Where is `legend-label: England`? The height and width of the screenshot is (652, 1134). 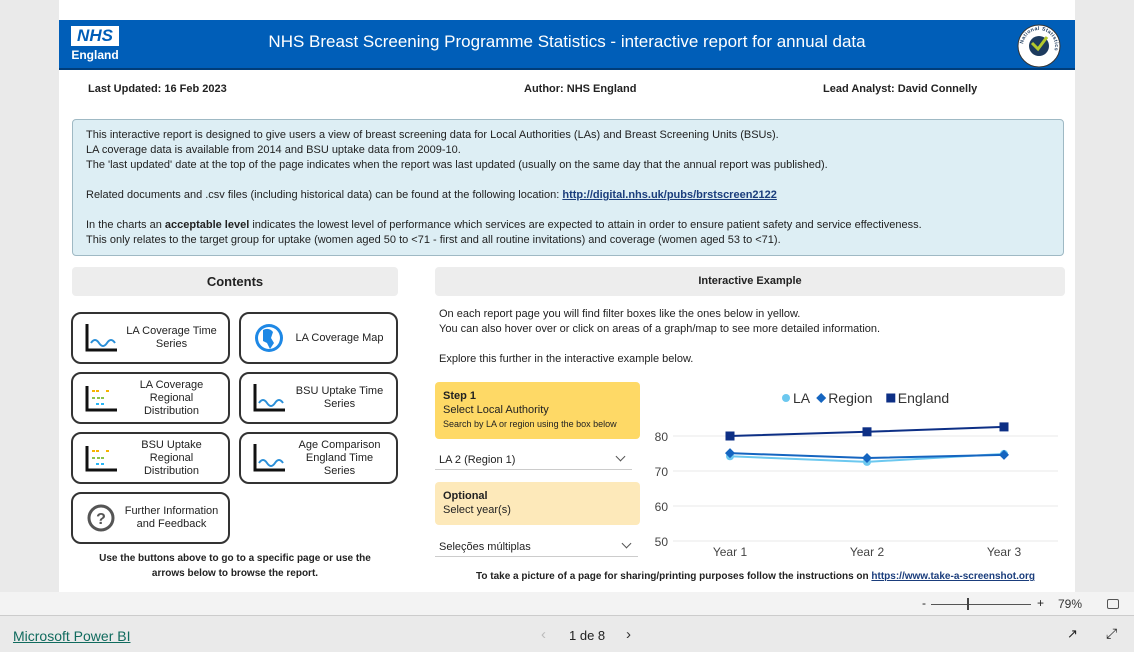 legend-label: England is located at coordinates (923, 398).